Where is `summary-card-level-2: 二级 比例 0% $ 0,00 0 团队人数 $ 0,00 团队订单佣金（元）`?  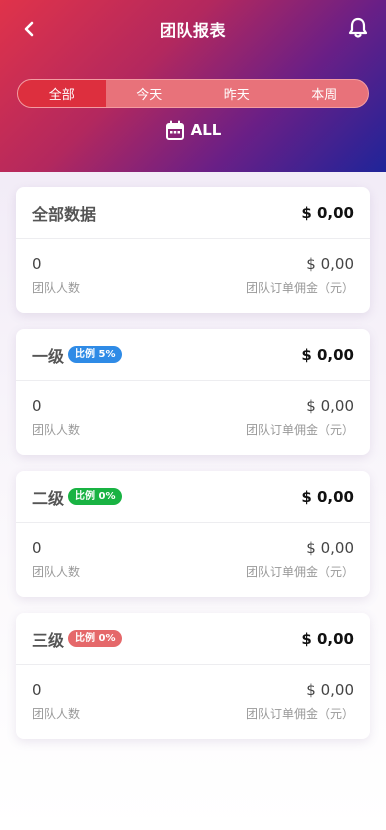 summary-card-level-2: 二级 比例 0% $ 0,00 0 团队人数 $ 0,00 团队订单佣金（元） is located at coordinates (193, 534).